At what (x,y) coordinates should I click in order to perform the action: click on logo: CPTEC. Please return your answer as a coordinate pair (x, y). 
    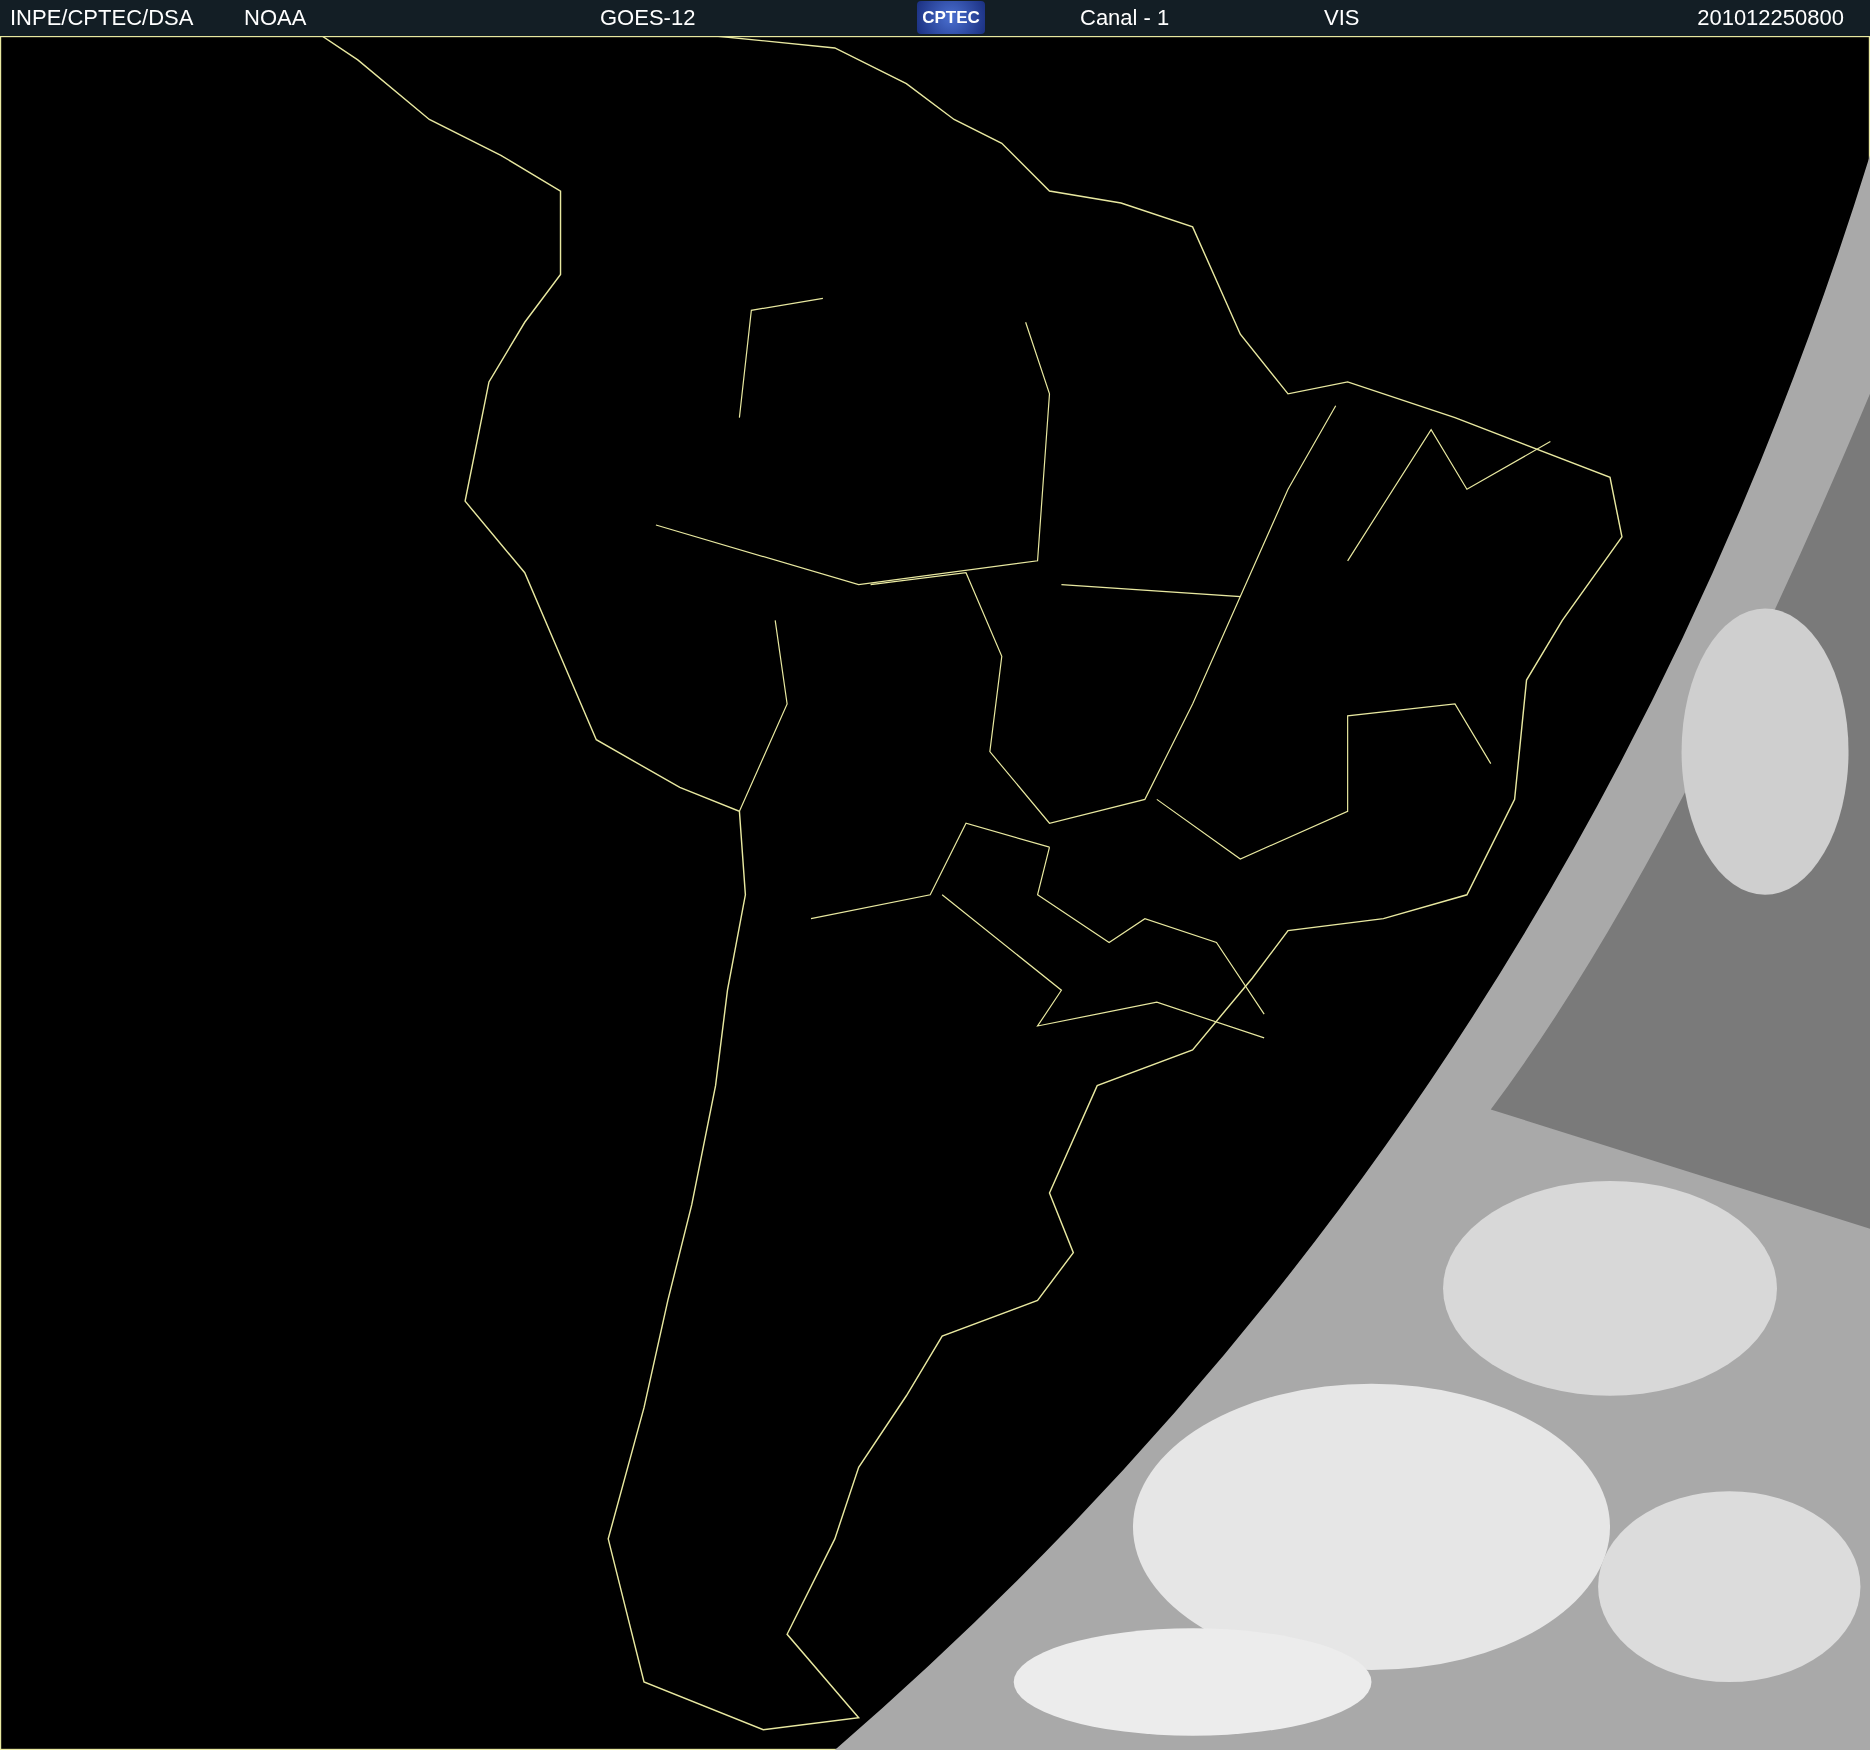
    Looking at the image, I should click on (951, 17).